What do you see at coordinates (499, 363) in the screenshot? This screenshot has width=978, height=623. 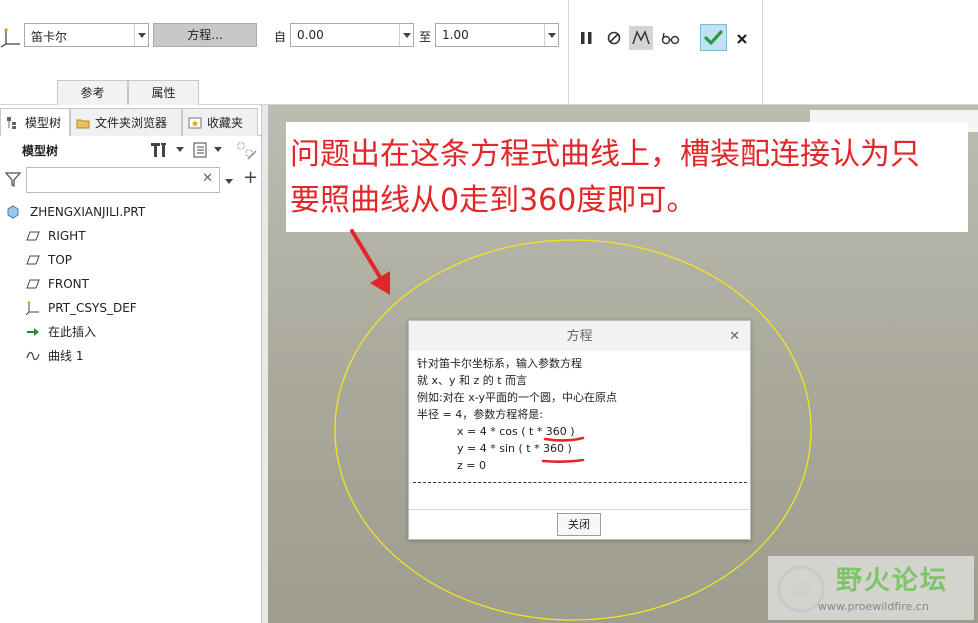 I see `dialog-text-line: 针对笛卡尔坐标系，输入参数方程` at bounding box center [499, 363].